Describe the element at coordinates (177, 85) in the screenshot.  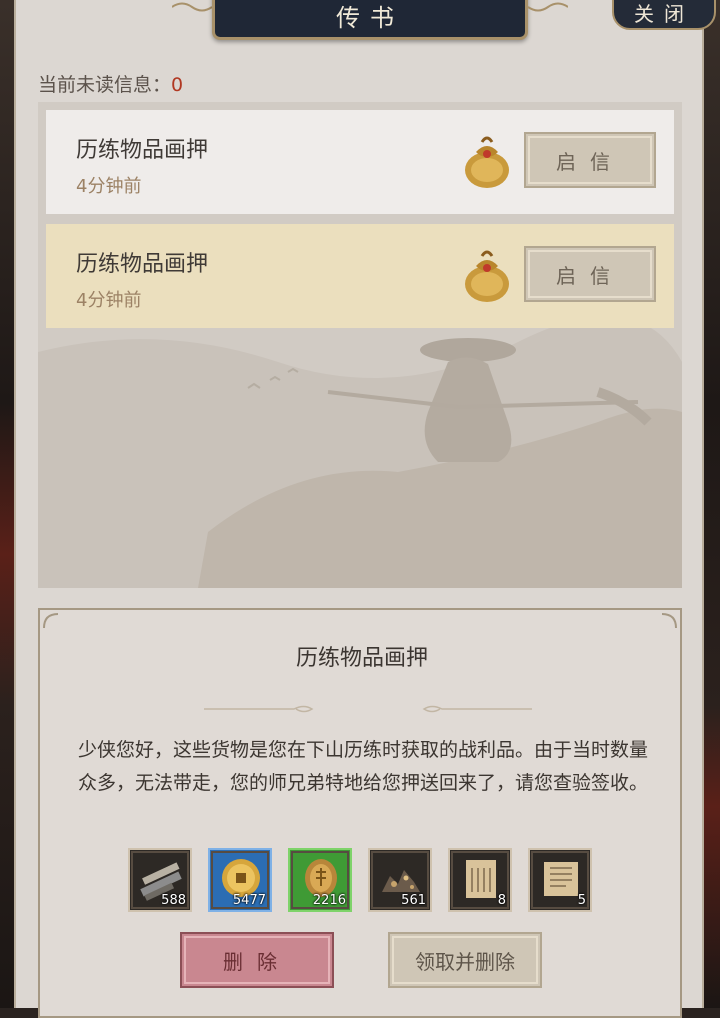
I see `unread-count: 0` at that location.